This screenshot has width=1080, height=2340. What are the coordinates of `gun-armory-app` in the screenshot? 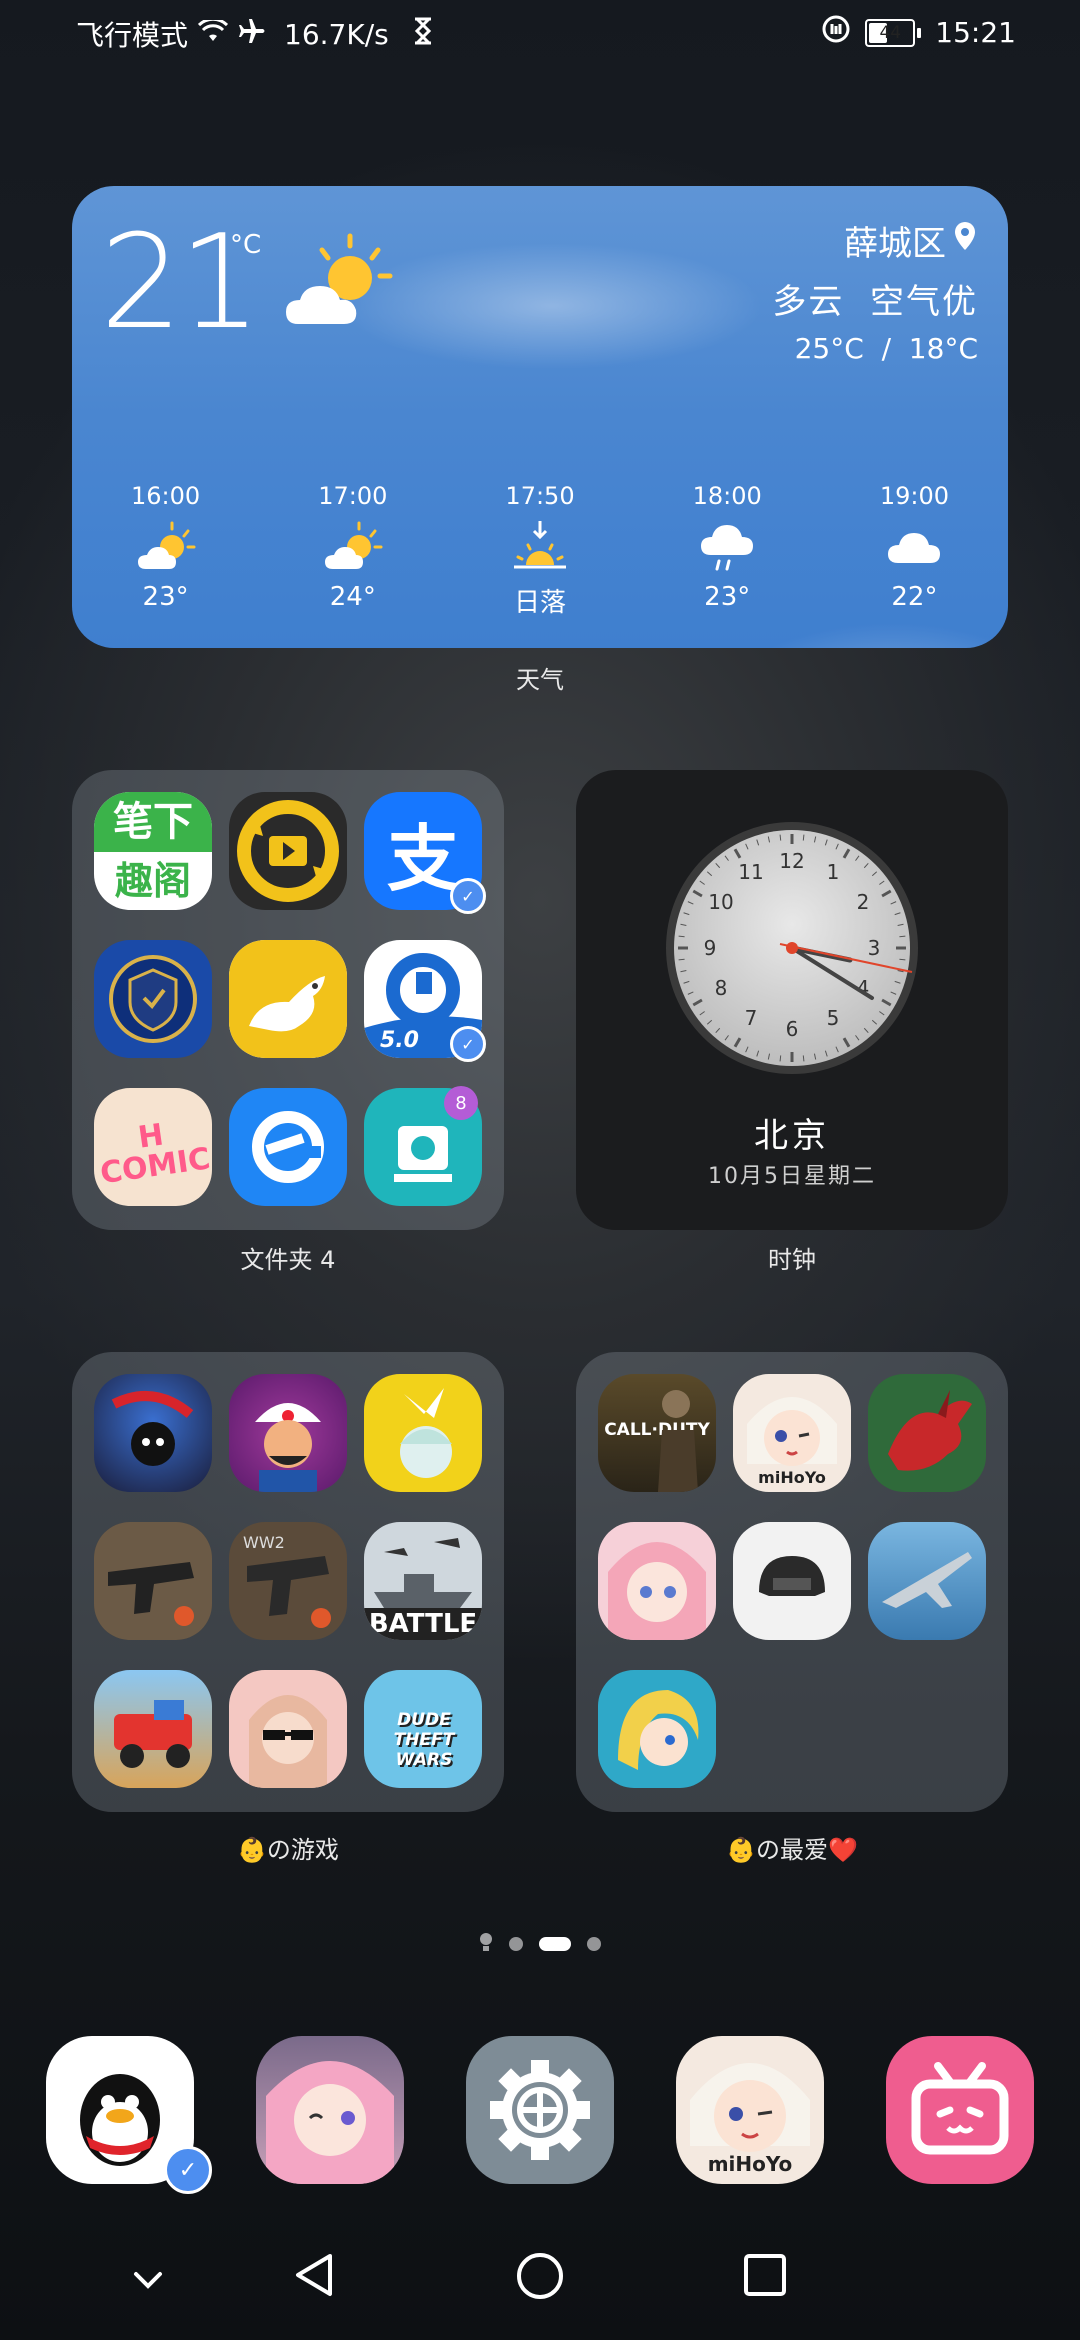 It's located at (153, 1581).